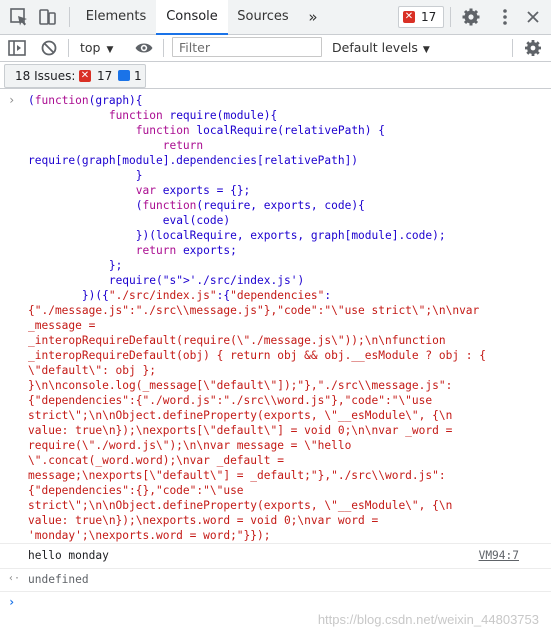  What do you see at coordinates (92, 370) in the screenshot?
I see `code-line: \"default\": obj };` at bounding box center [92, 370].